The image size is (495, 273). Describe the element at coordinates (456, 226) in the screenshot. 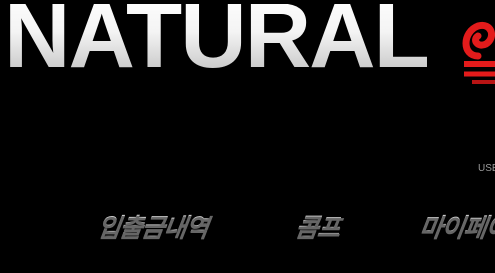

I see `nav-item-mypage: 마이페이` at that location.